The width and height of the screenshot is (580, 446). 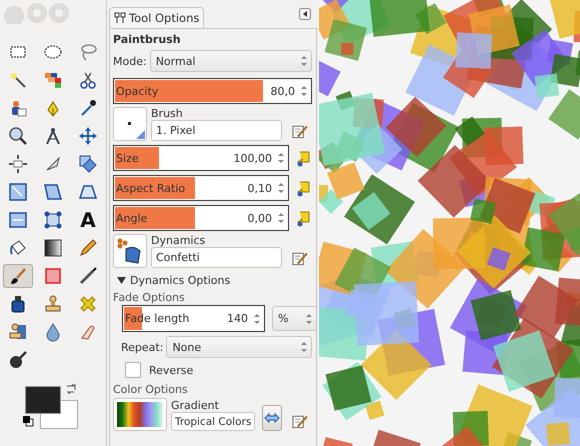 What do you see at coordinates (88, 136) in the screenshot?
I see `move-arrows-icon` at bounding box center [88, 136].